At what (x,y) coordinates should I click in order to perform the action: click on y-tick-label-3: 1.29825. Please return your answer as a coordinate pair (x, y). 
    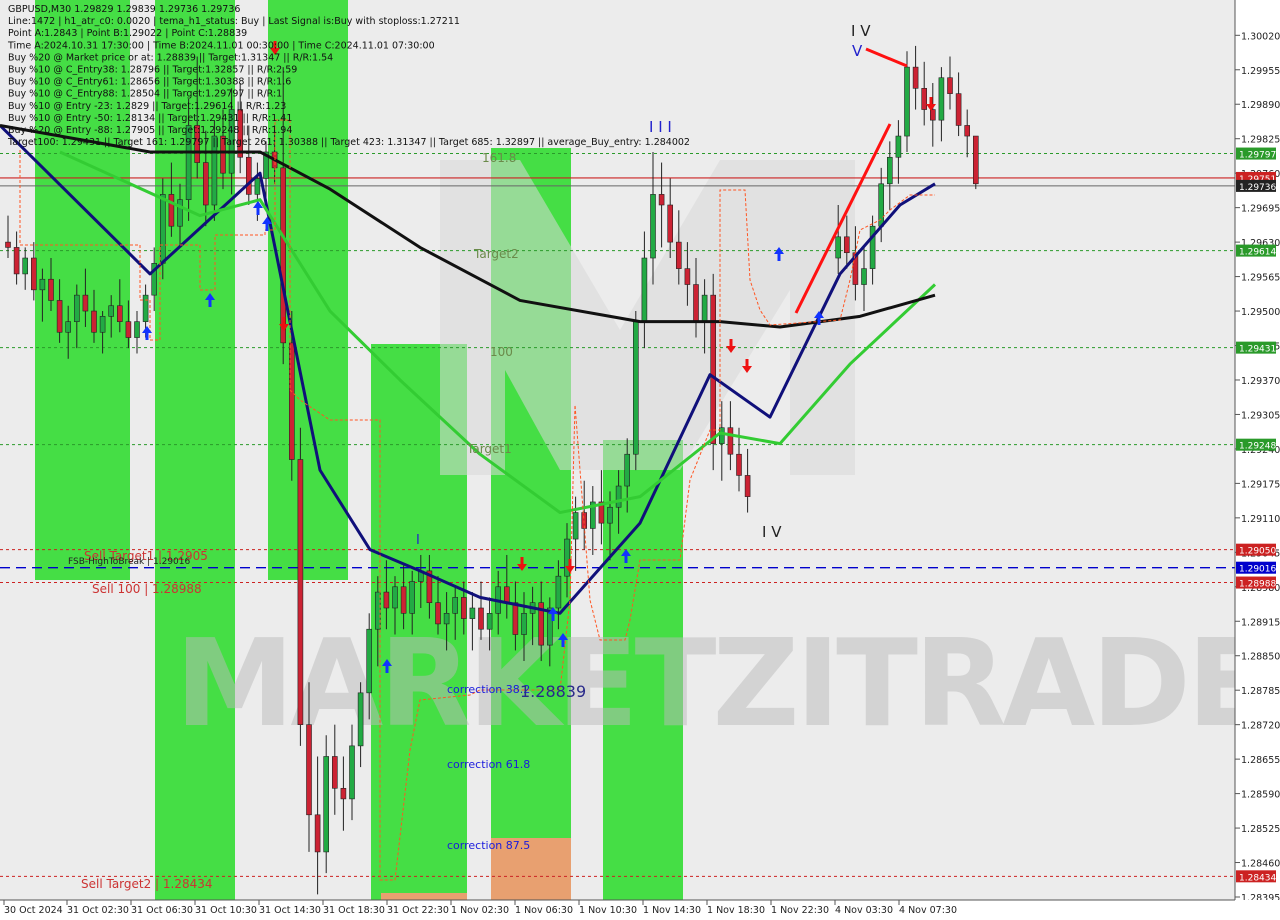
    Looking at the image, I should click on (1260, 140).